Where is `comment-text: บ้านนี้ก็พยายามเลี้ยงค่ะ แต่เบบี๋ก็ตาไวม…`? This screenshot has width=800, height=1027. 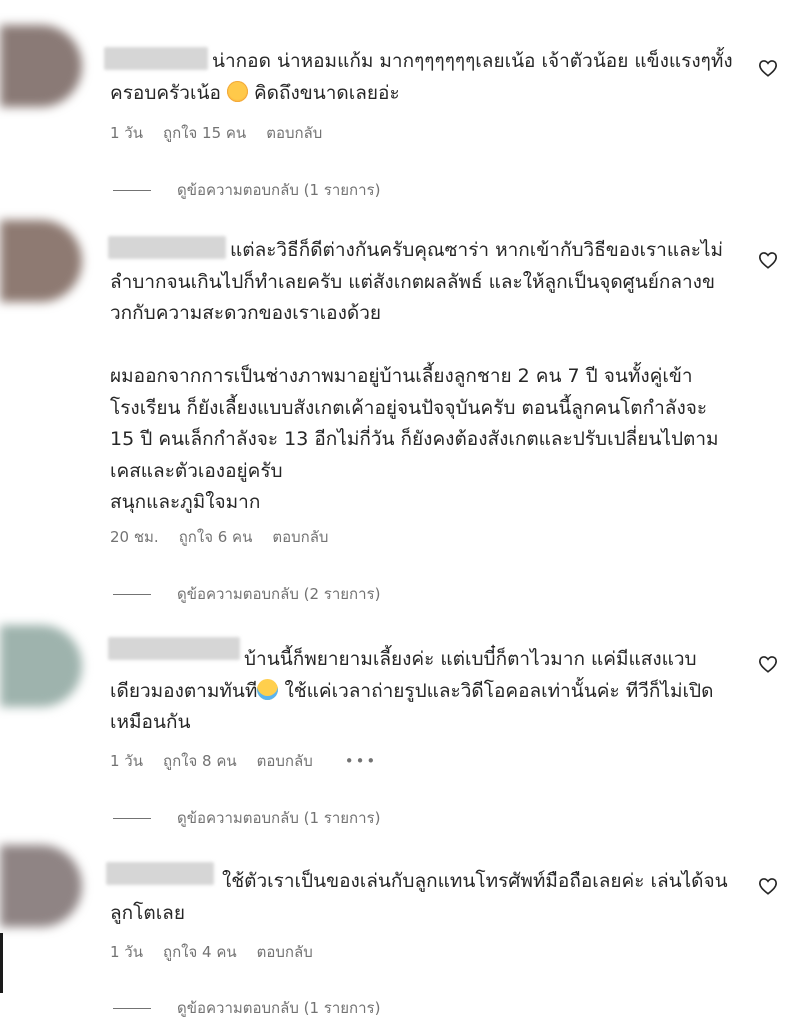
comment-text: บ้านนี้ก็พยายามเลี้ยงค่ะ แต่เบบี๋ก็ตาไวม… is located at coordinates (412, 690).